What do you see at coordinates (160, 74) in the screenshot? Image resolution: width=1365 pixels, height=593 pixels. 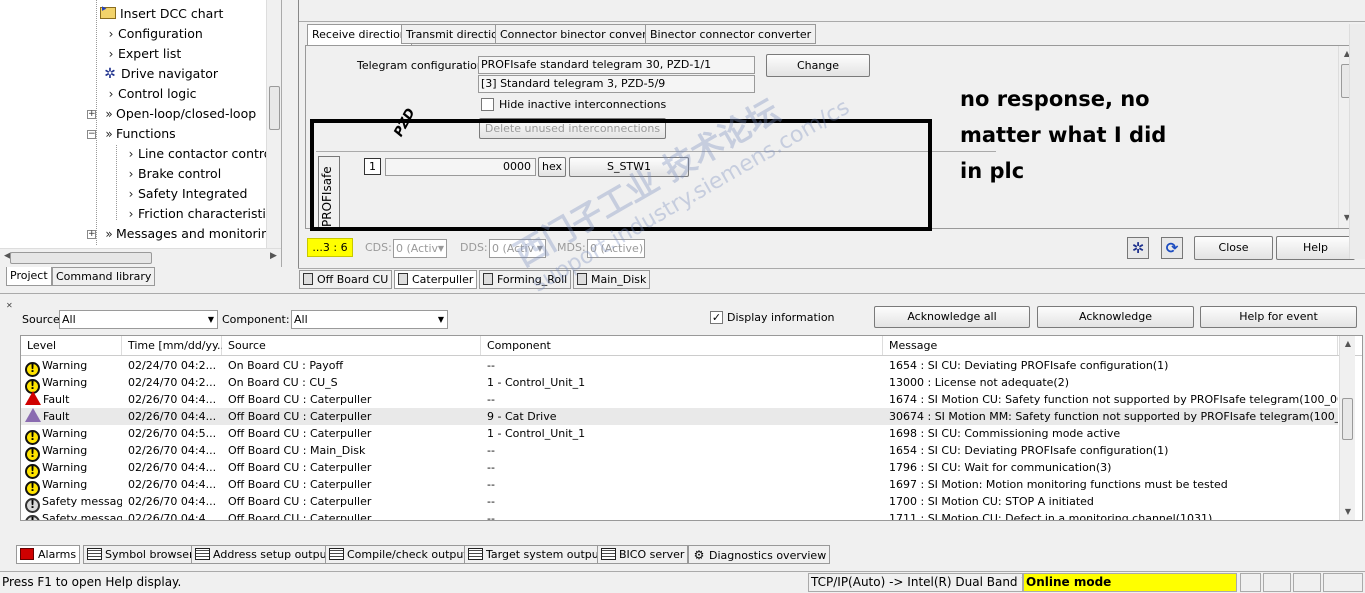 I see `tree-item-drive-navigator: ✲ Drive navigator` at bounding box center [160, 74].